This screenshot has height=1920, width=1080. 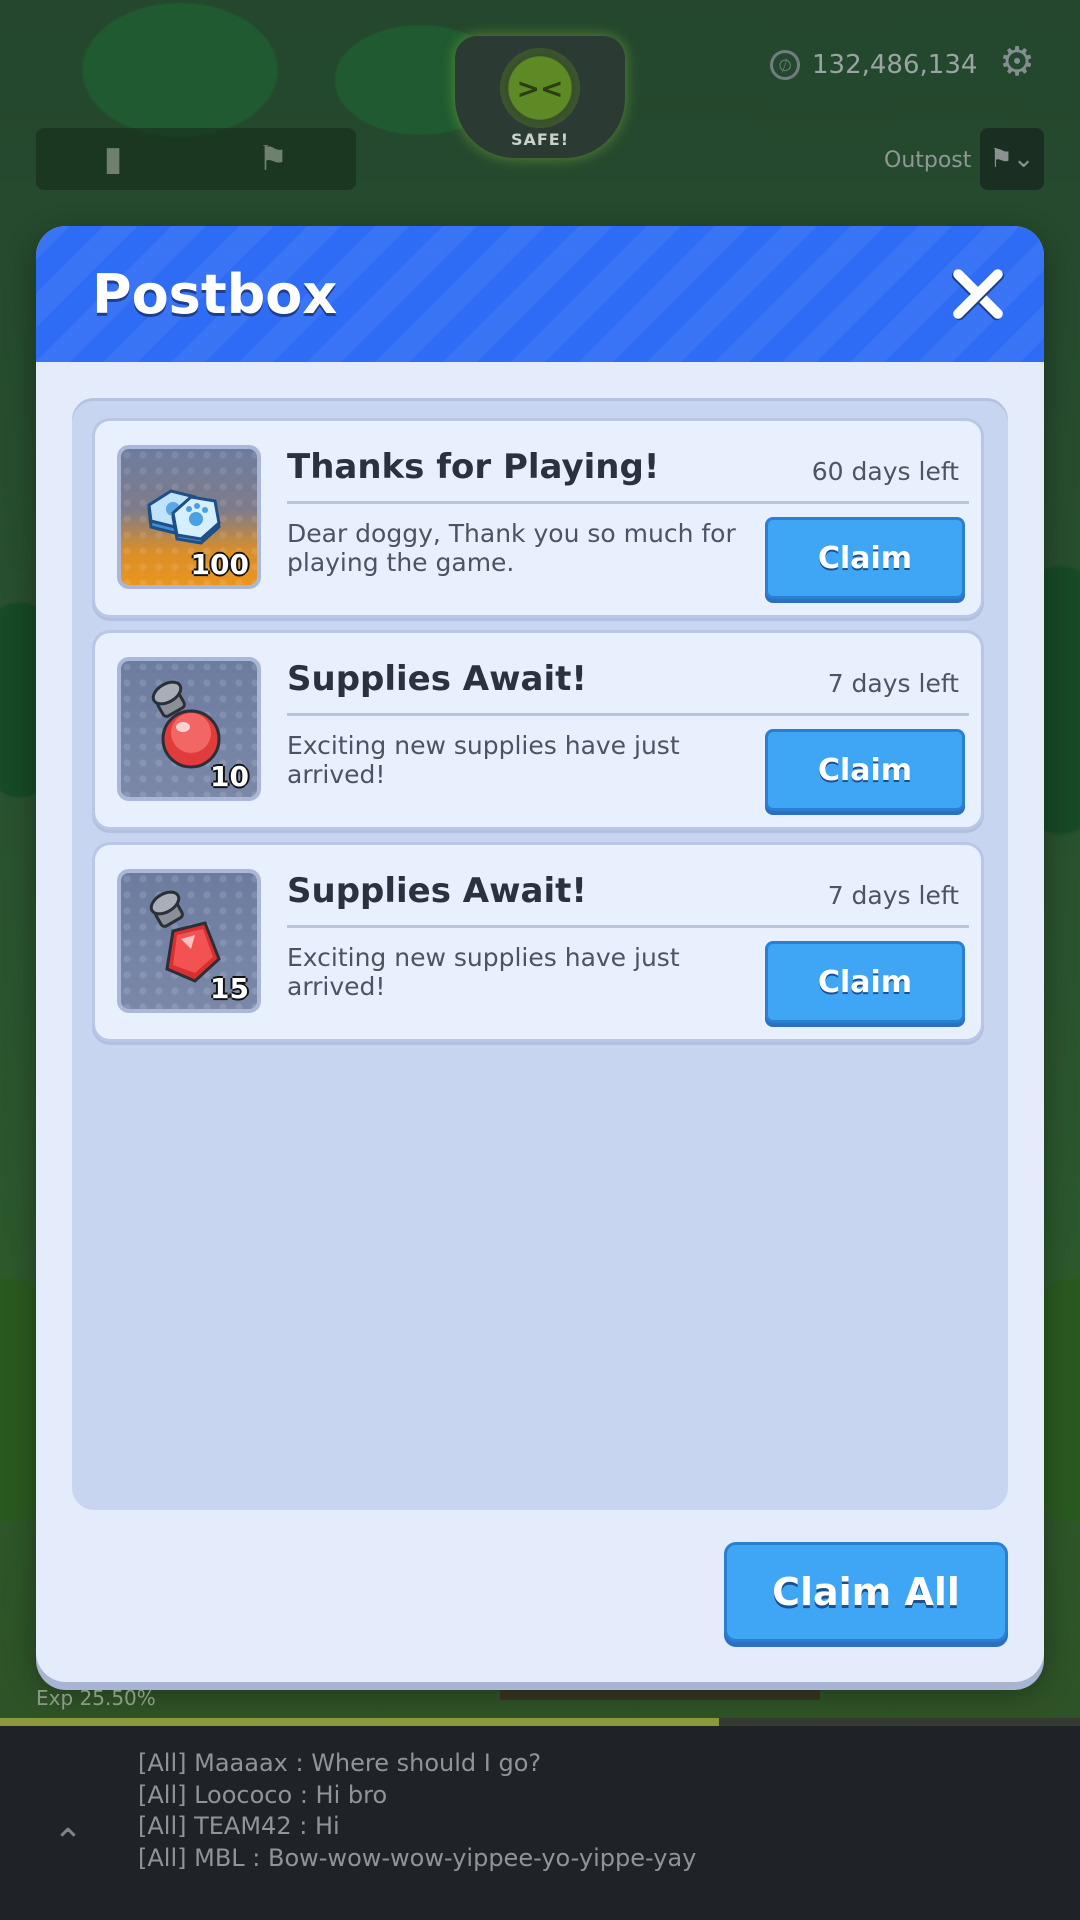 What do you see at coordinates (360, 1722) in the screenshot?
I see `exp-bar-fill` at bounding box center [360, 1722].